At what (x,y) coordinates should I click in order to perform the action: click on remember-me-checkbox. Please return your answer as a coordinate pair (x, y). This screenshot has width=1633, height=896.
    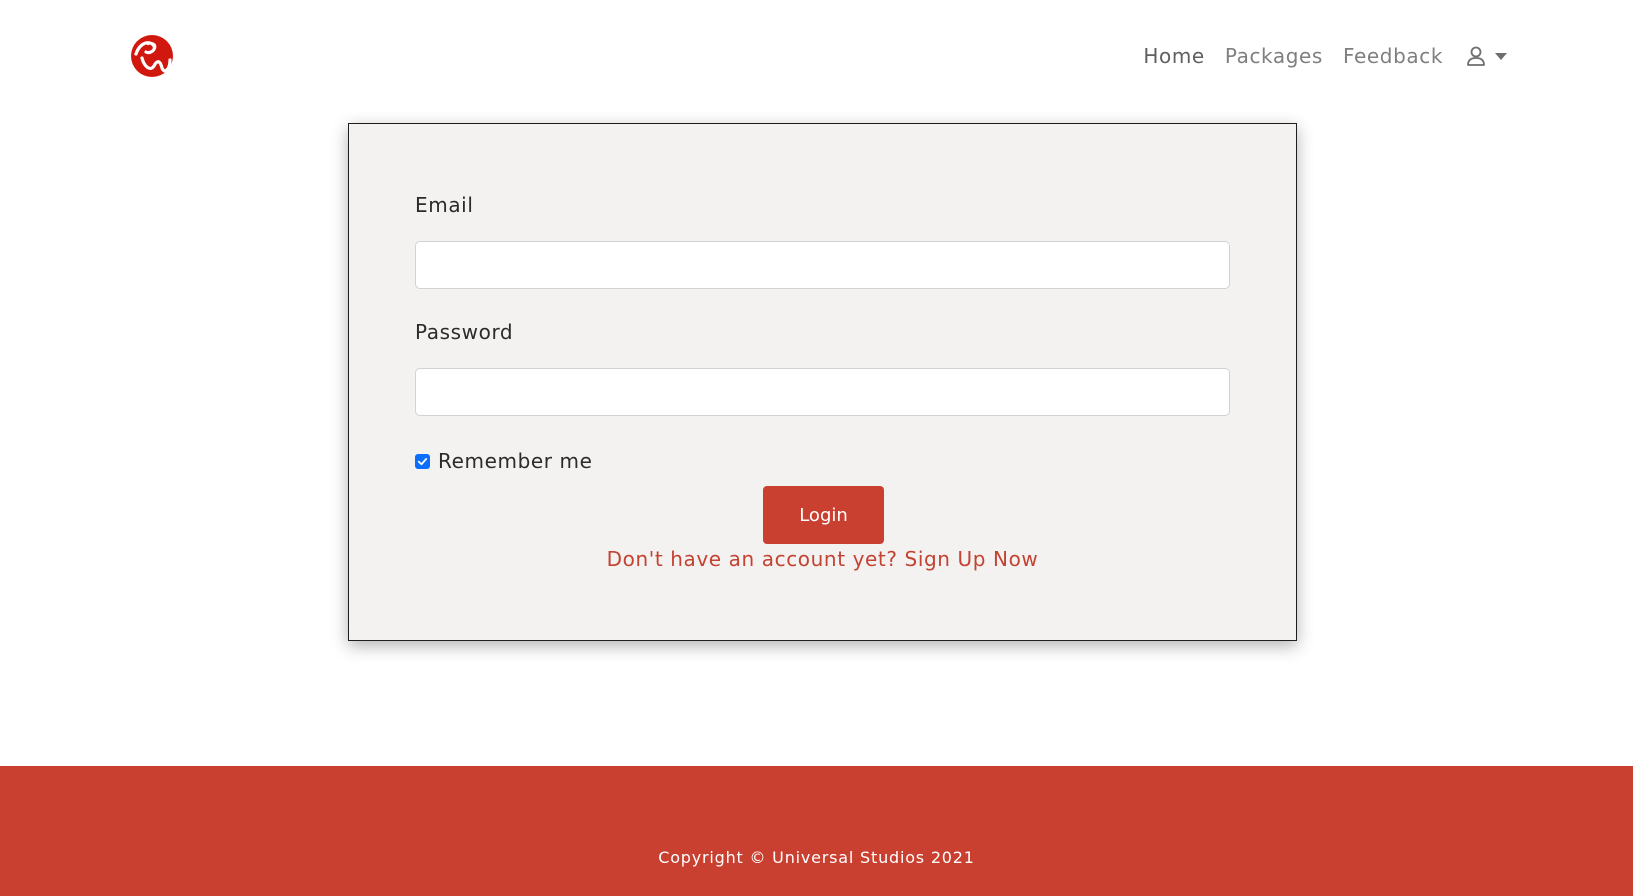
    Looking at the image, I should click on (422, 461).